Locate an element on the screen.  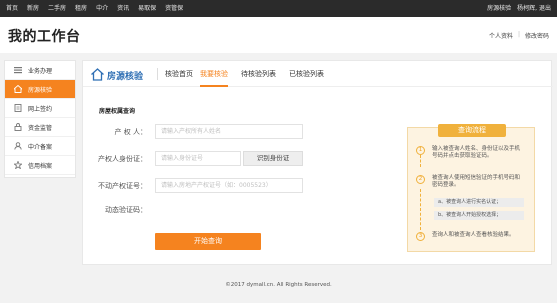
tab-verified-list: 已核验列表 is located at coordinates (306, 74).